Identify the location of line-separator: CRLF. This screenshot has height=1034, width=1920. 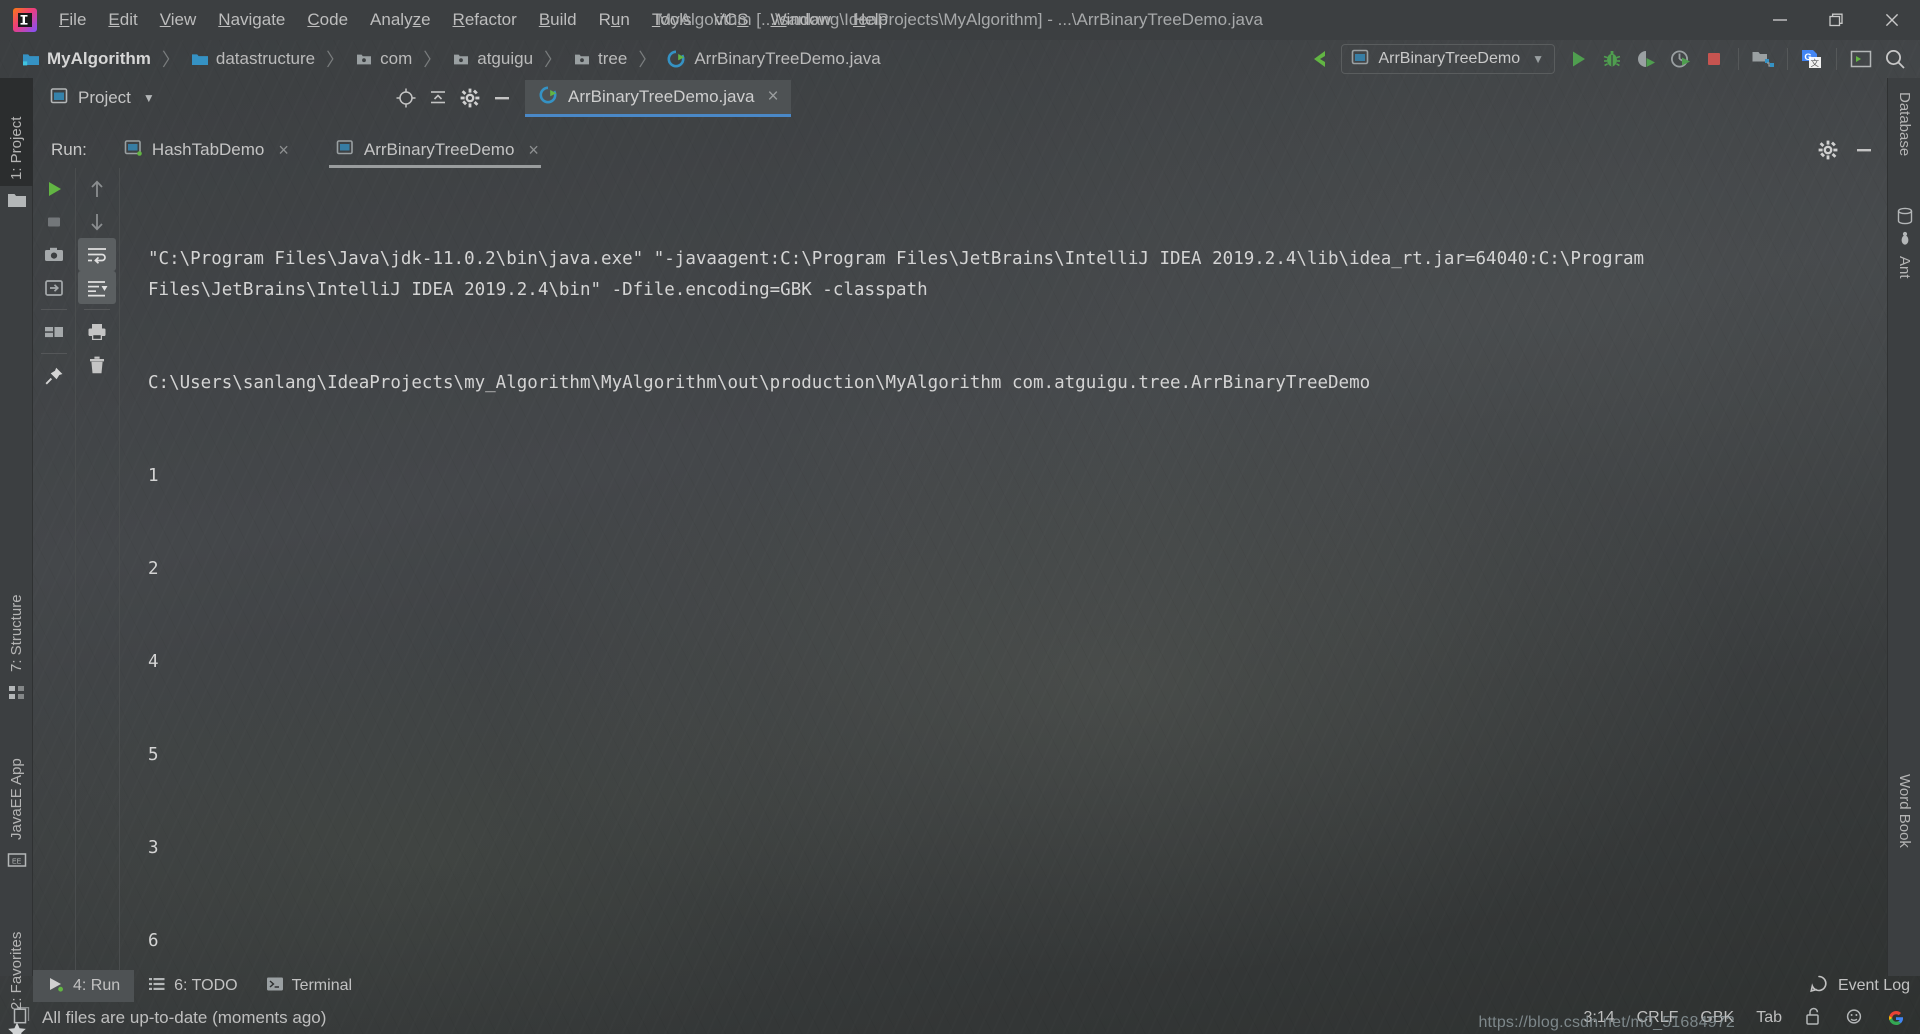
(1658, 1018).